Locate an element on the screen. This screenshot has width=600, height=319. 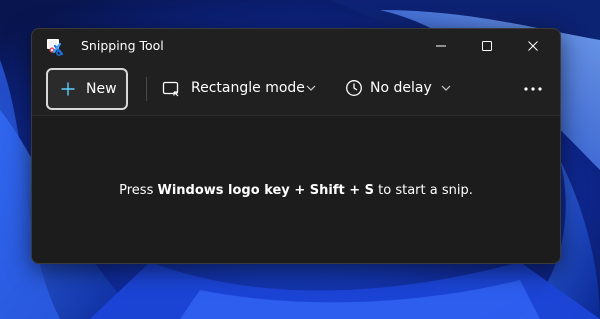
snip-mode-dropdown: Rectangle mode is located at coordinates (241, 89).